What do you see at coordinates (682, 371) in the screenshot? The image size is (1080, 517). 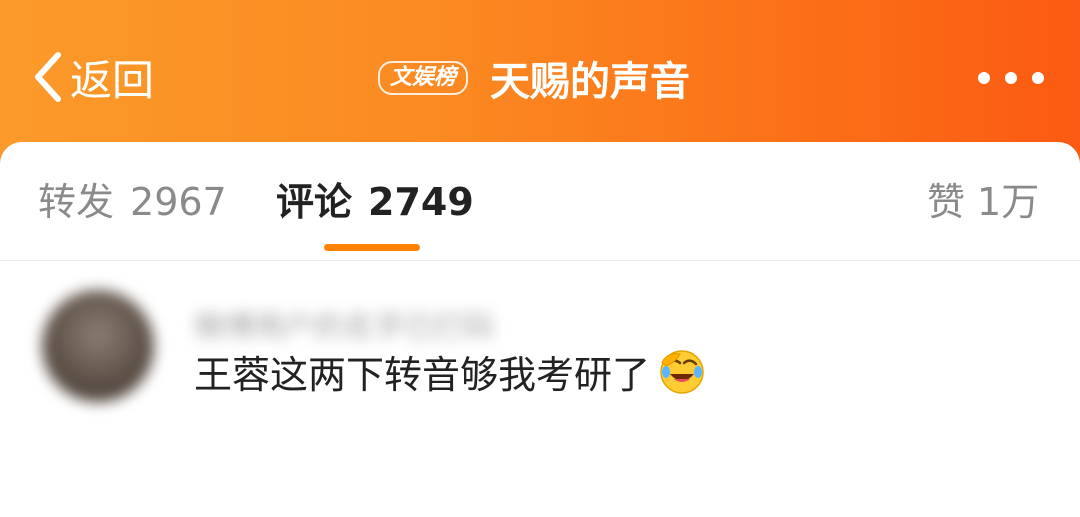 I see `laugh-cry-emoji-icon` at bounding box center [682, 371].